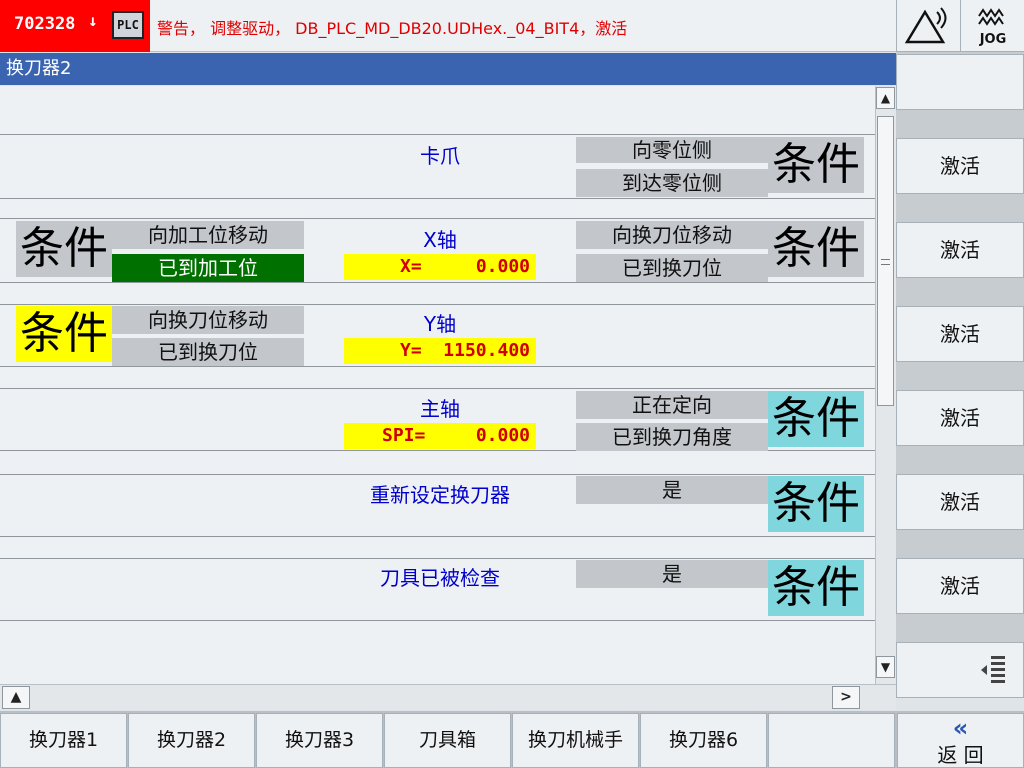  I want to click on horizontal-scrollbar: ▲ >, so click(448, 697).